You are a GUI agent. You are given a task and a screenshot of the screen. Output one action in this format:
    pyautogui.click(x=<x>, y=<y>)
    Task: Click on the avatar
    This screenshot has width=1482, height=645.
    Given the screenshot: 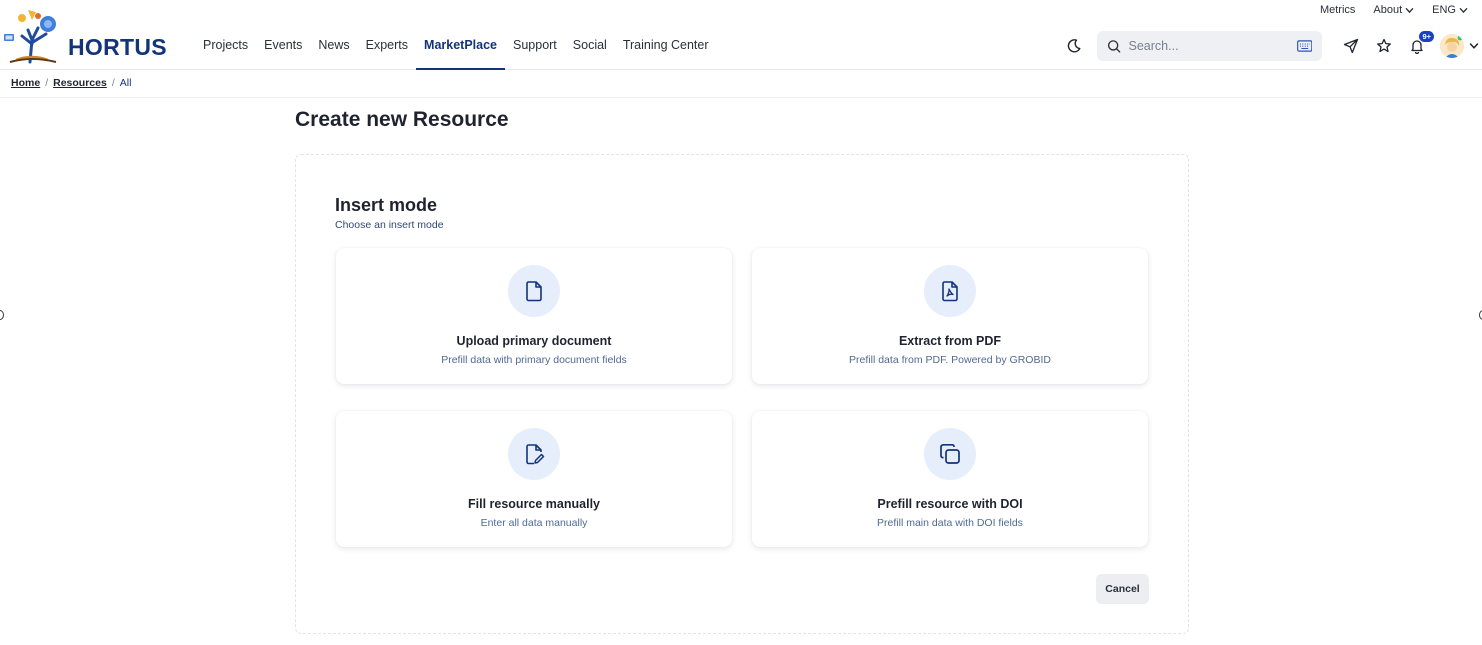 What is the action you would take?
    pyautogui.click(x=1452, y=46)
    